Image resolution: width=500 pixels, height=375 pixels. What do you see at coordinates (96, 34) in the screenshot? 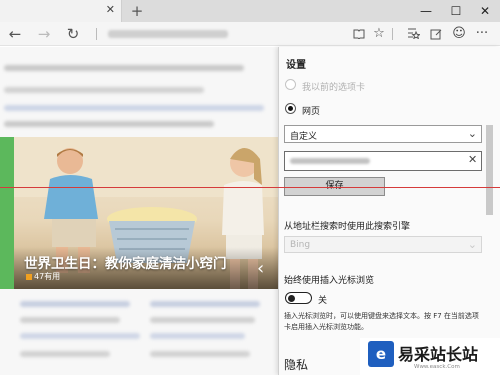
I see `address-divider` at bounding box center [96, 34].